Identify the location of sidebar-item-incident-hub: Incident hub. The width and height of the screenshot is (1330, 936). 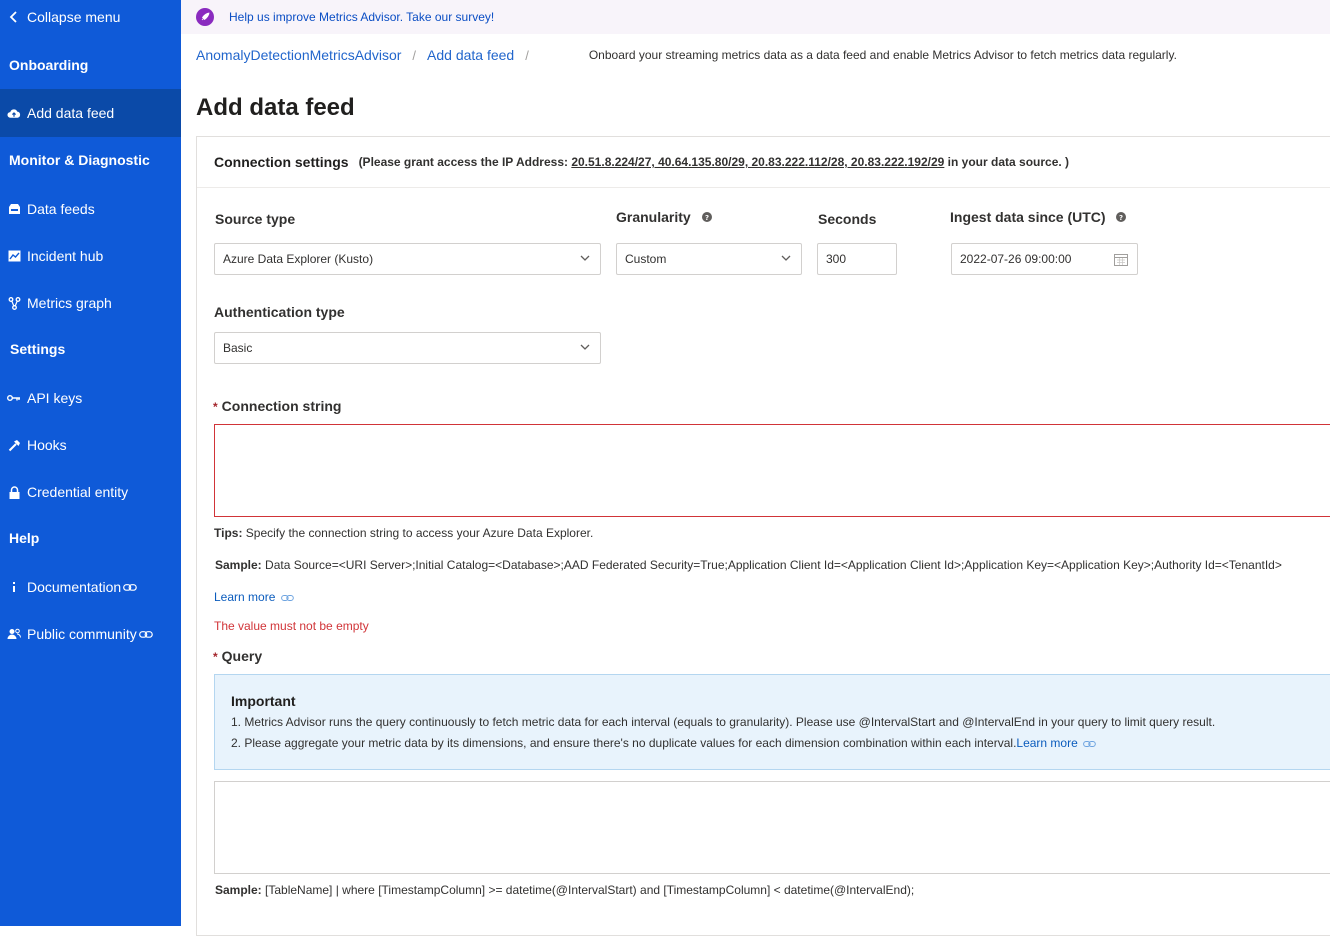
(90, 256).